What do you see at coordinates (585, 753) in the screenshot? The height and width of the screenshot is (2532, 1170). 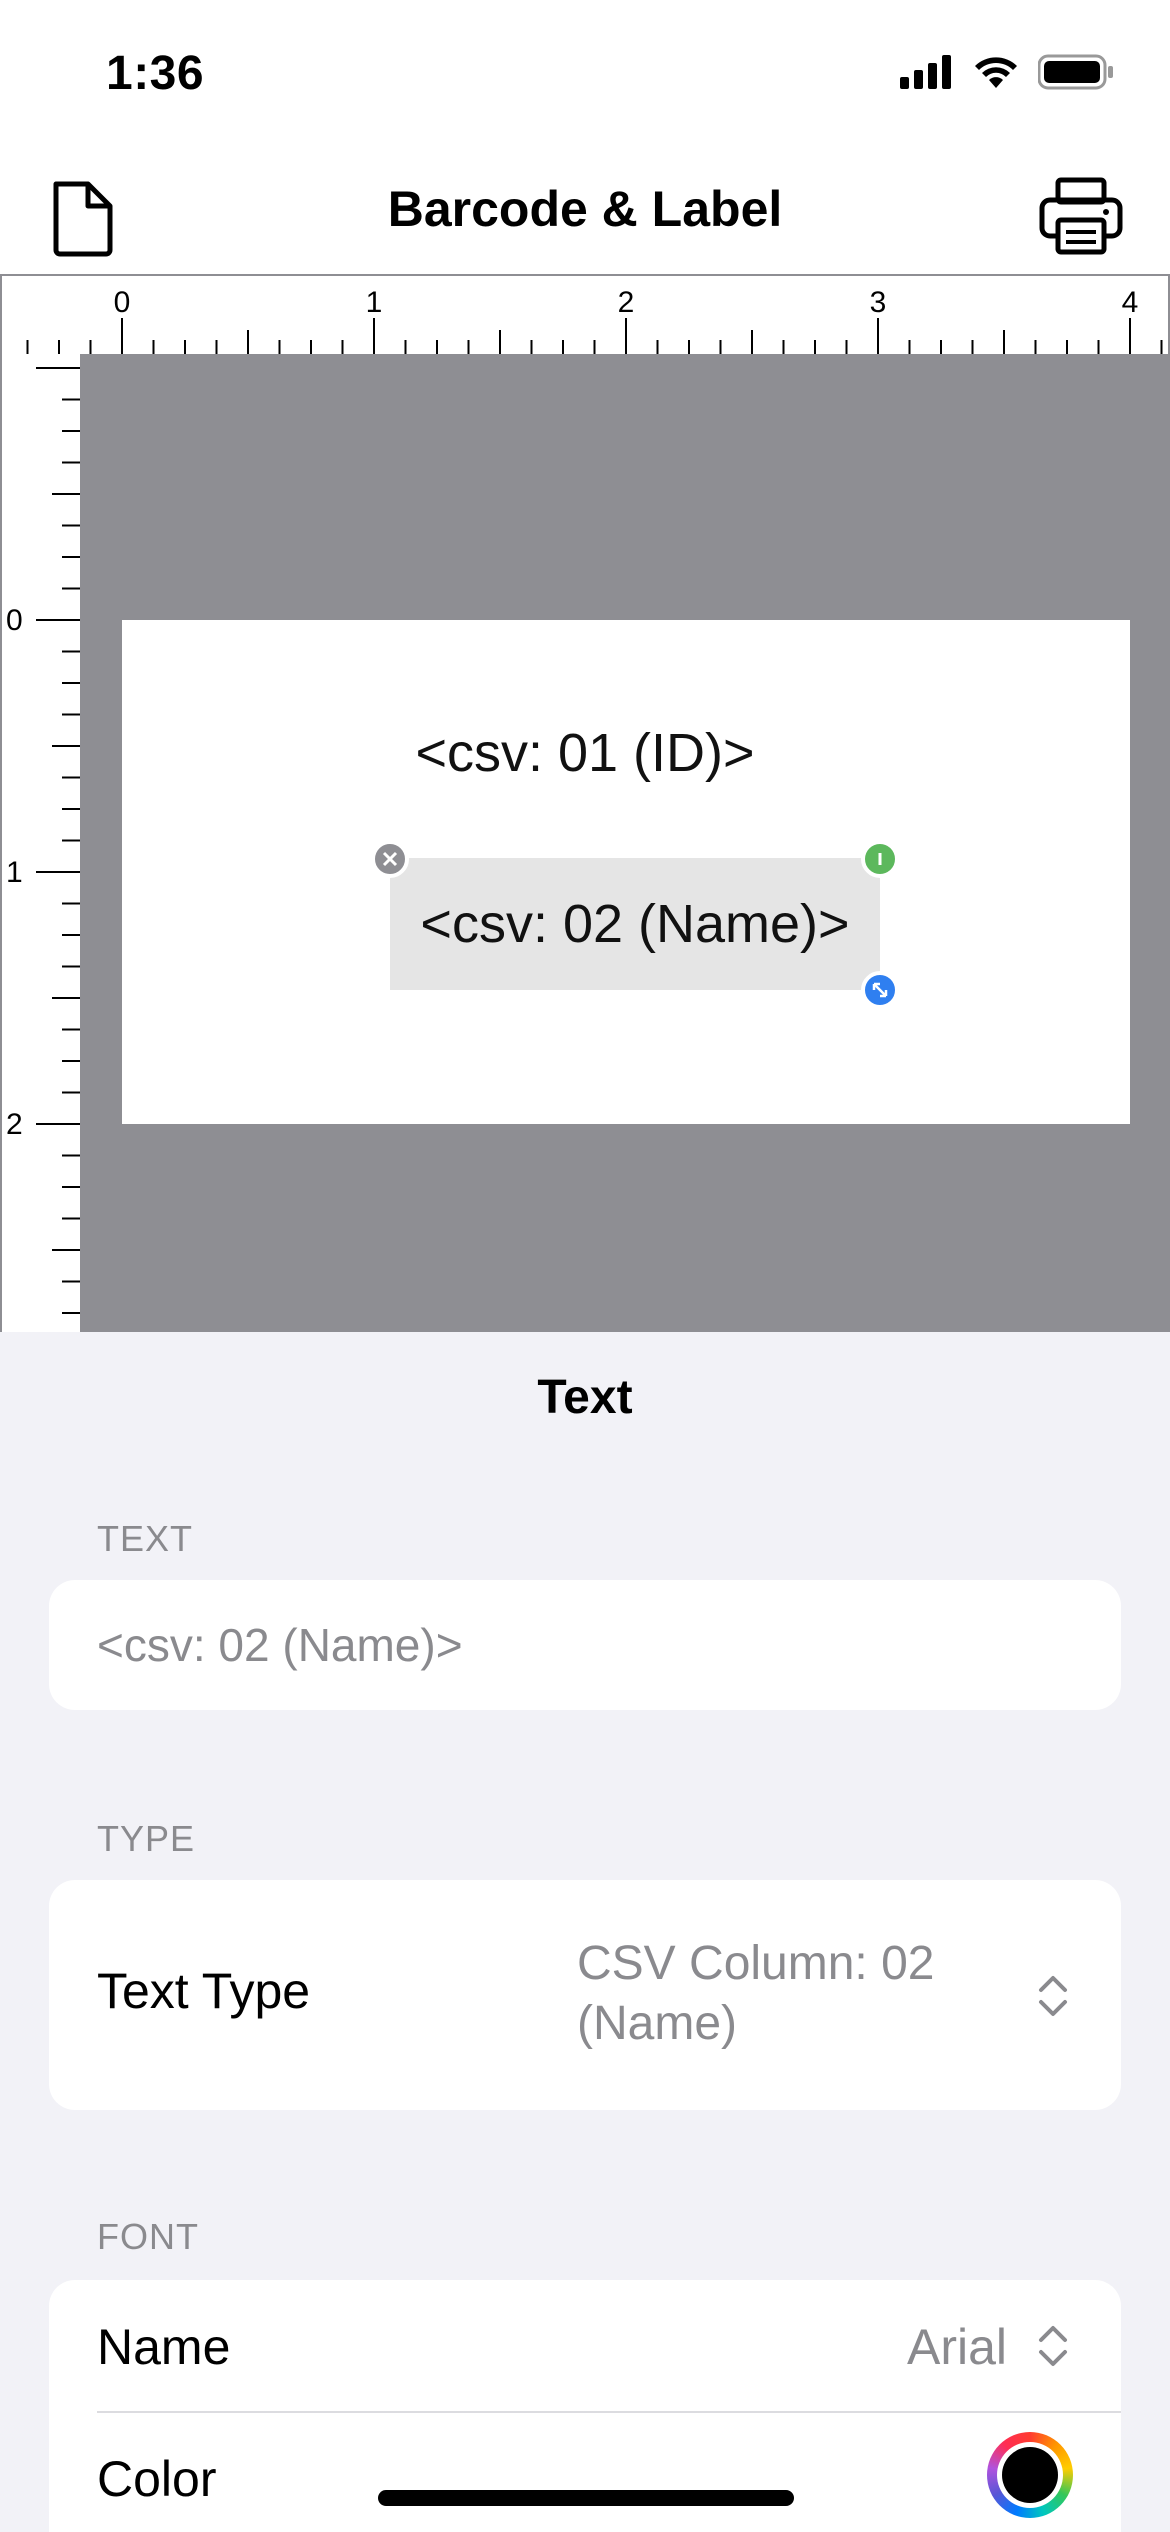 I see `label-text-item-id: <csv: 01 (ID)>` at bounding box center [585, 753].